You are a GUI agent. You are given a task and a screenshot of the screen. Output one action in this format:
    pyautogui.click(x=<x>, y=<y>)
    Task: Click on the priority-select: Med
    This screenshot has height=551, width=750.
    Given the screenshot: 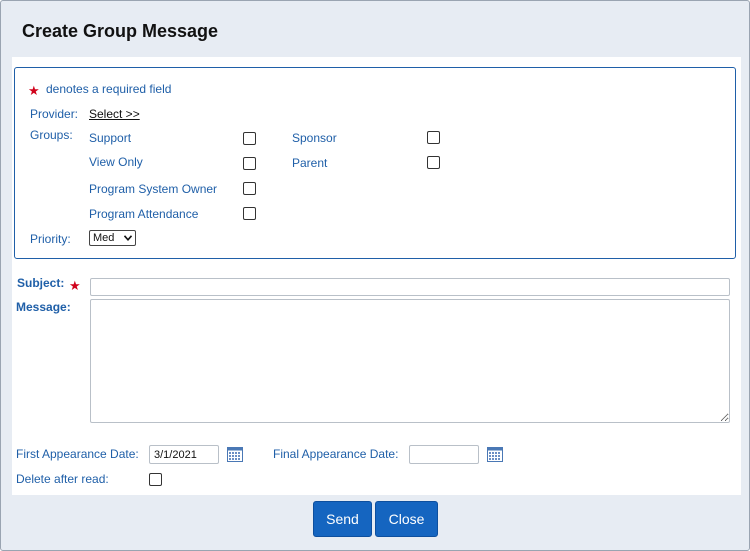 What is the action you would take?
    pyautogui.click(x=112, y=238)
    